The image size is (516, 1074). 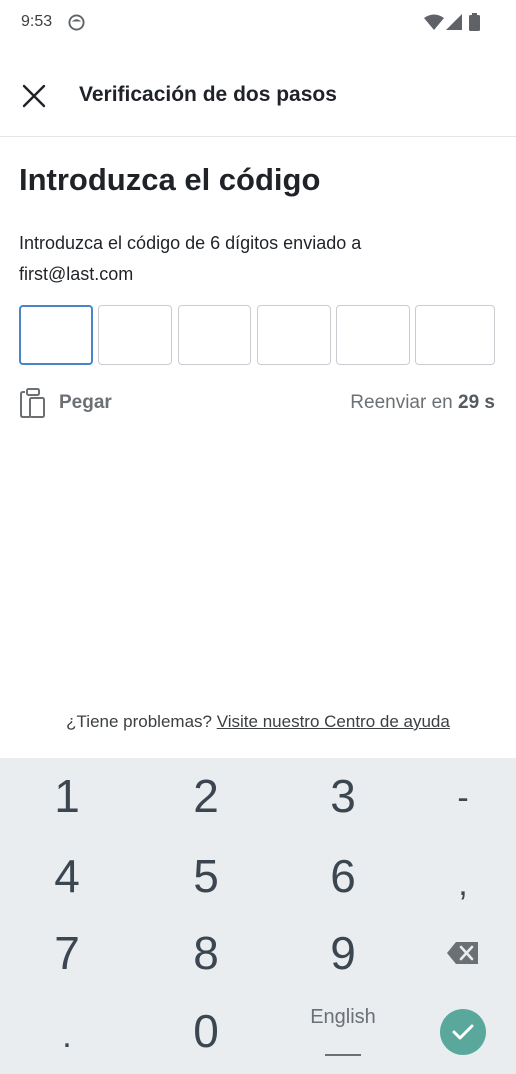 I want to click on enter-button, so click(x=463, y=1032).